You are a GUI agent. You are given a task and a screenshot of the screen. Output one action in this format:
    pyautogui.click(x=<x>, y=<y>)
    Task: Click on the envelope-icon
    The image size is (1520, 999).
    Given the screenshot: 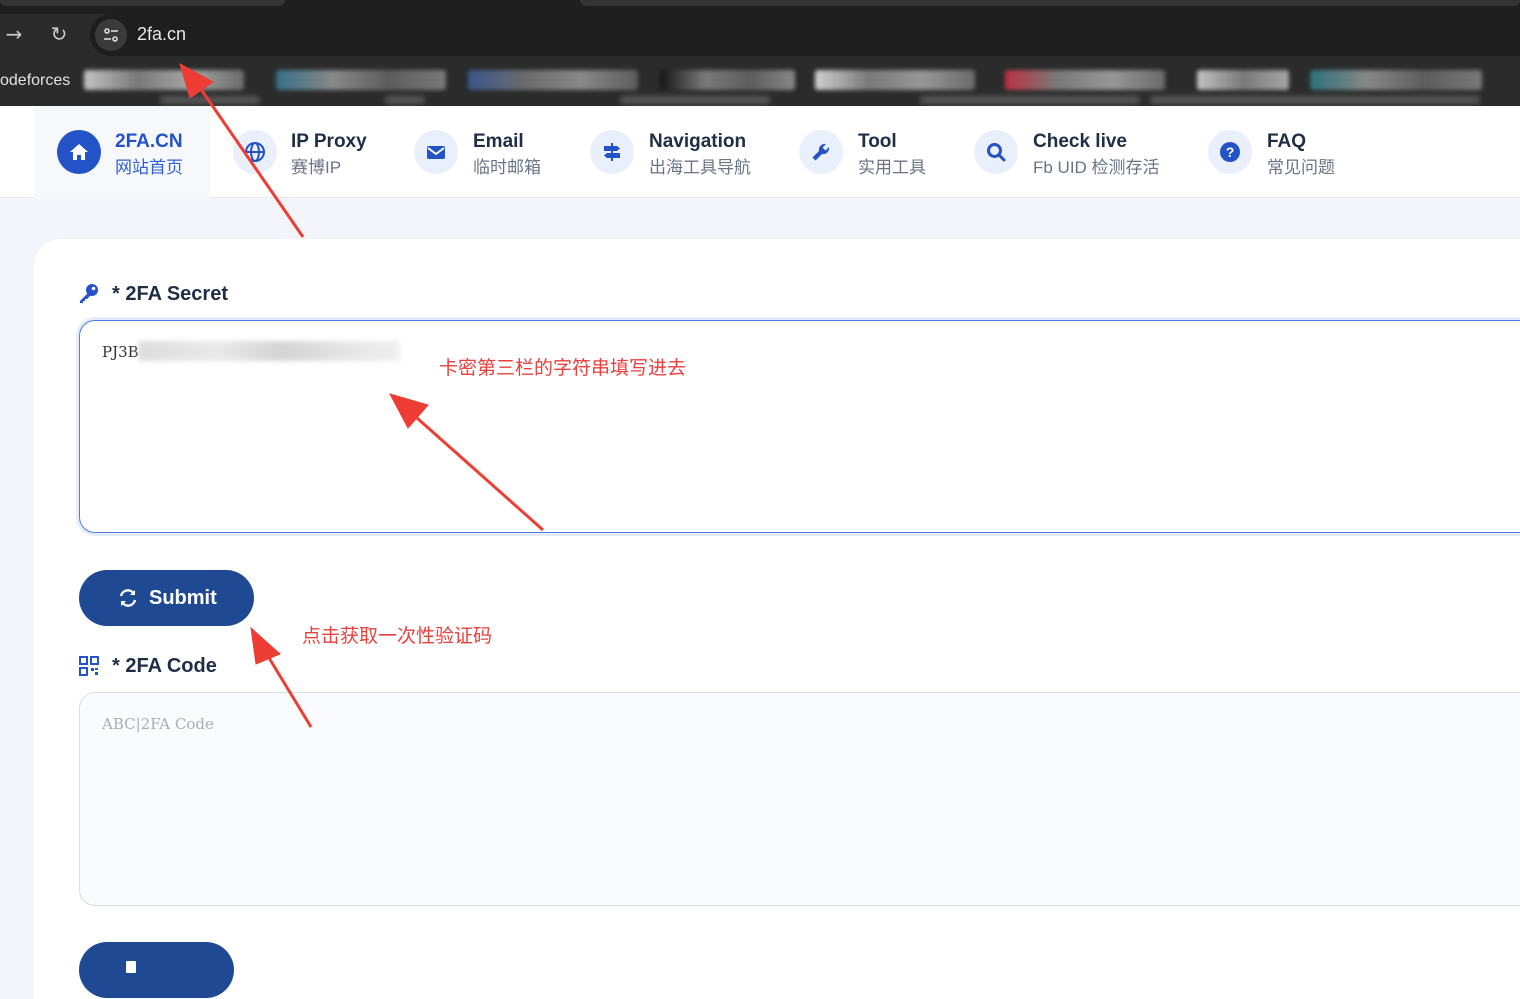 What is the action you would take?
    pyautogui.click(x=436, y=152)
    